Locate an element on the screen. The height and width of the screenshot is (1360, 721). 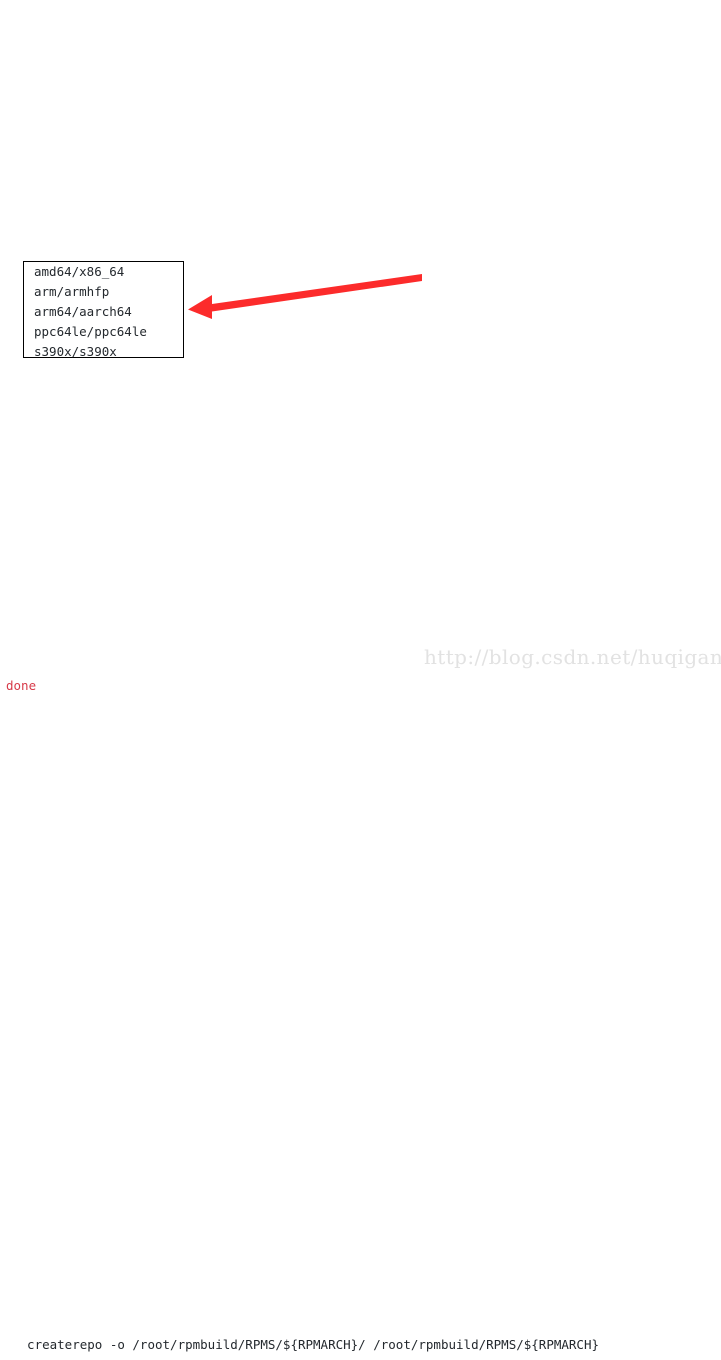
arch-list-item: ppc64le/ppc64le is located at coordinates (90, 331).